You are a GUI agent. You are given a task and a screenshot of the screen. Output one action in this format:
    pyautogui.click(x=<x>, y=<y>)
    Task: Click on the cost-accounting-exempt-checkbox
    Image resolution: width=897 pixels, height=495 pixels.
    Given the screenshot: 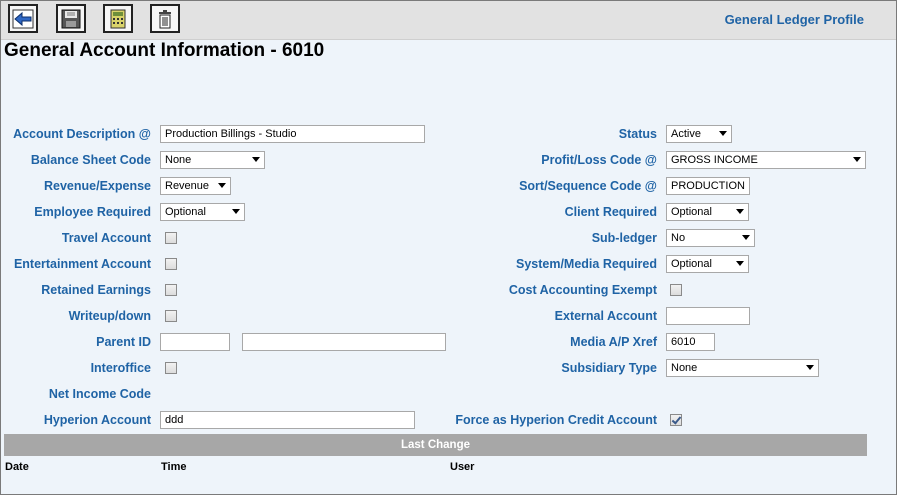 What is the action you would take?
    pyautogui.click(x=676, y=290)
    